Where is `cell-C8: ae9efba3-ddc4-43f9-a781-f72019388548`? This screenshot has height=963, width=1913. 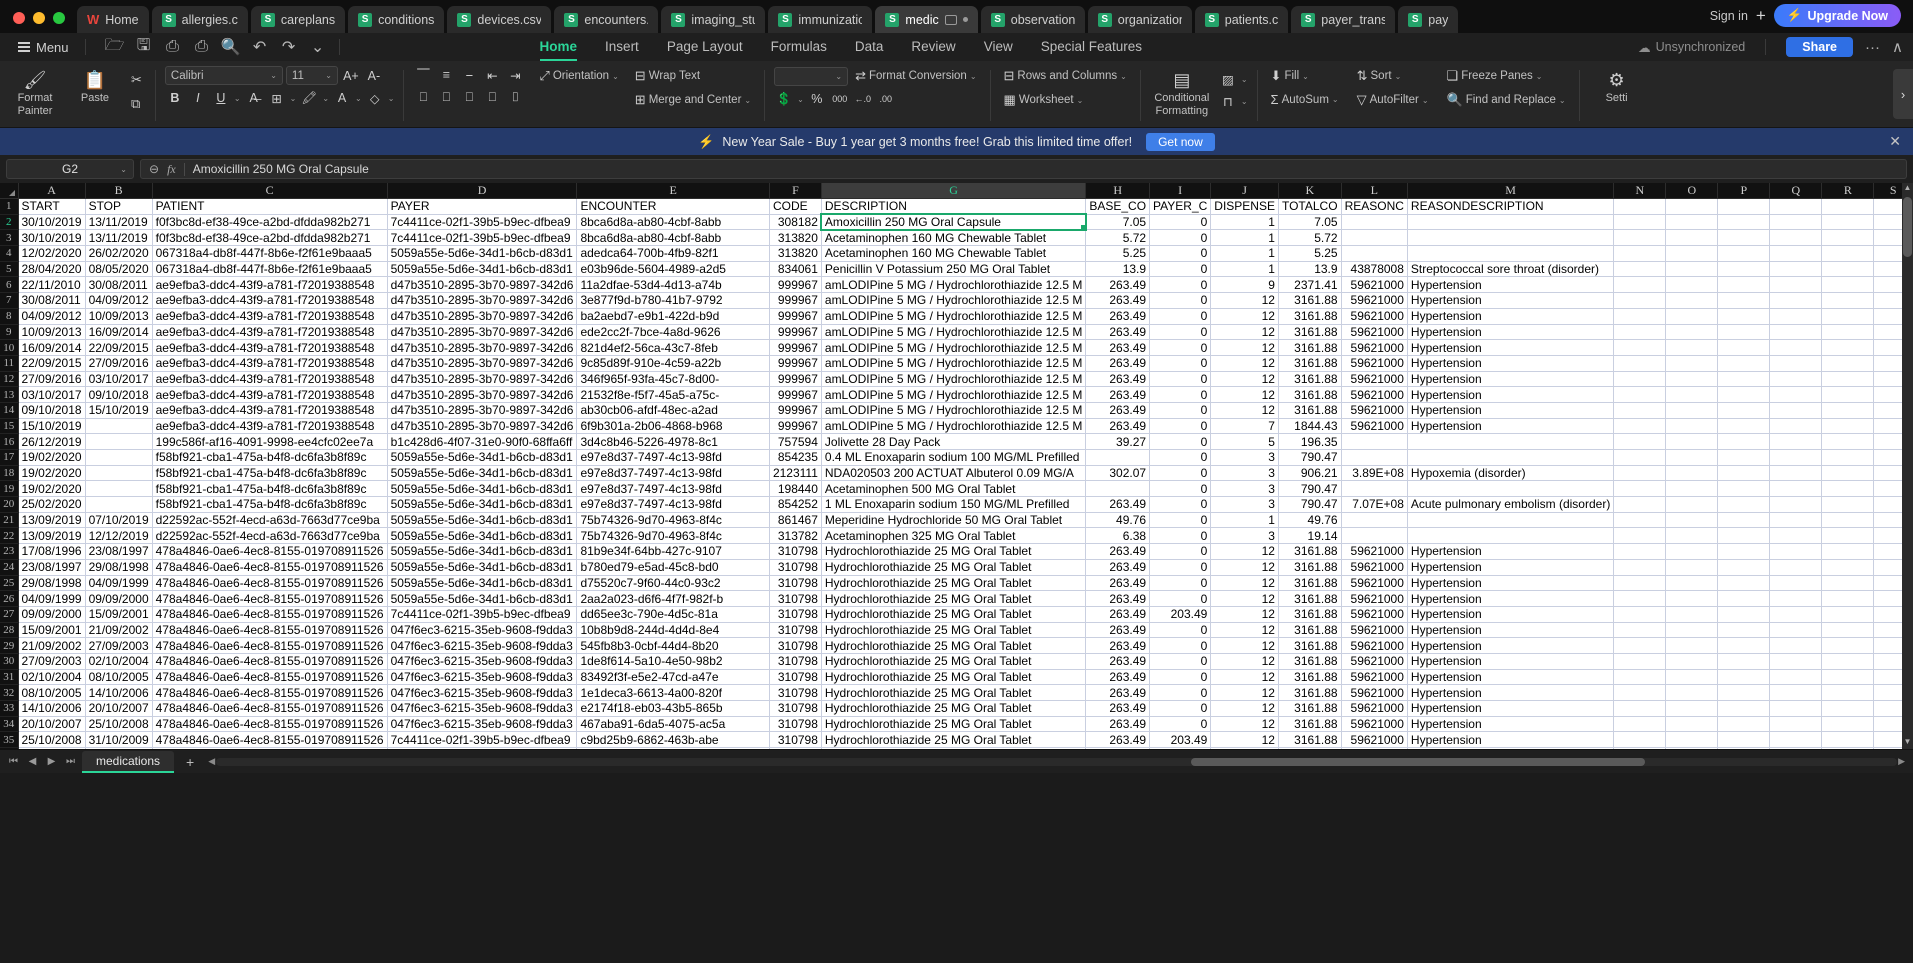 cell-C8: ae9efba3-ddc4-43f9-a781-f72019388548 is located at coordinates (270, 316).